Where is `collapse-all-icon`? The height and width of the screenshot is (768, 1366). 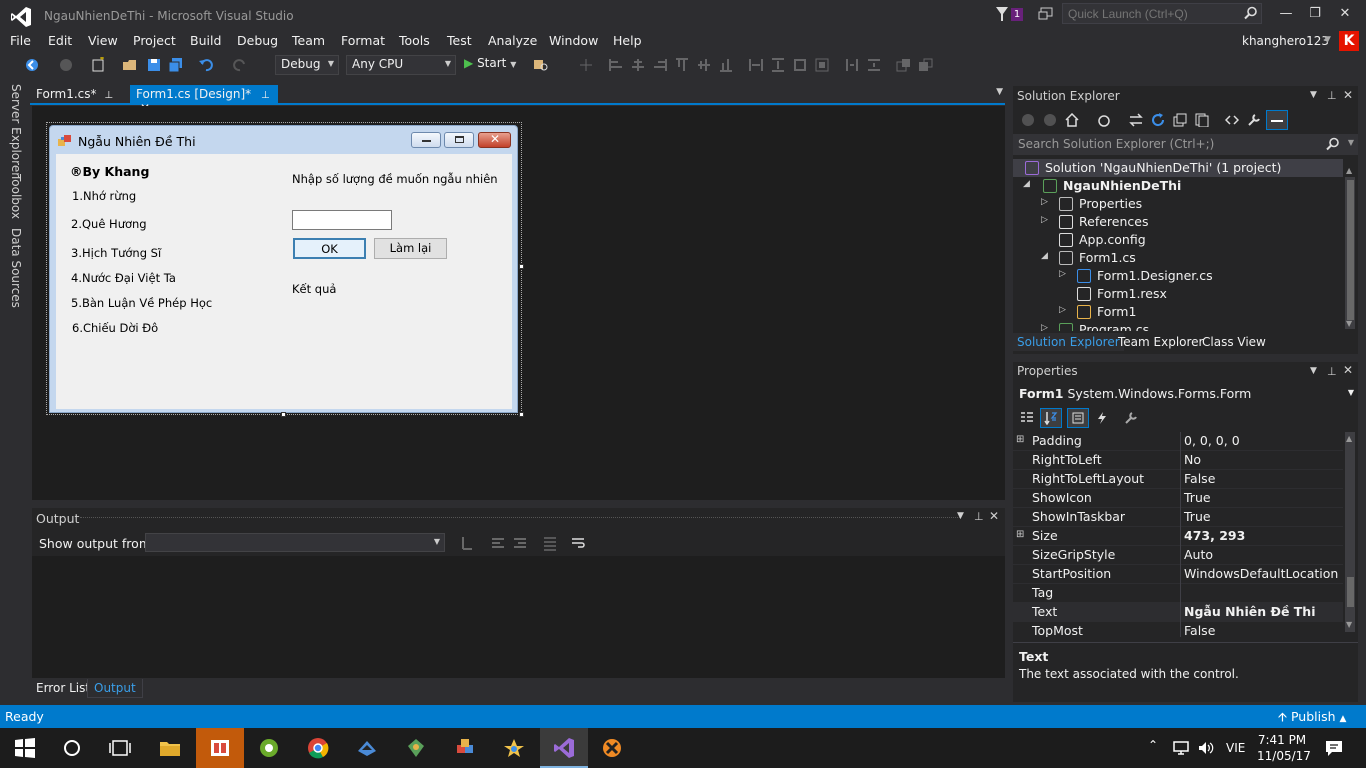
collapse-all-icon is located at coordinates (1180, 120).